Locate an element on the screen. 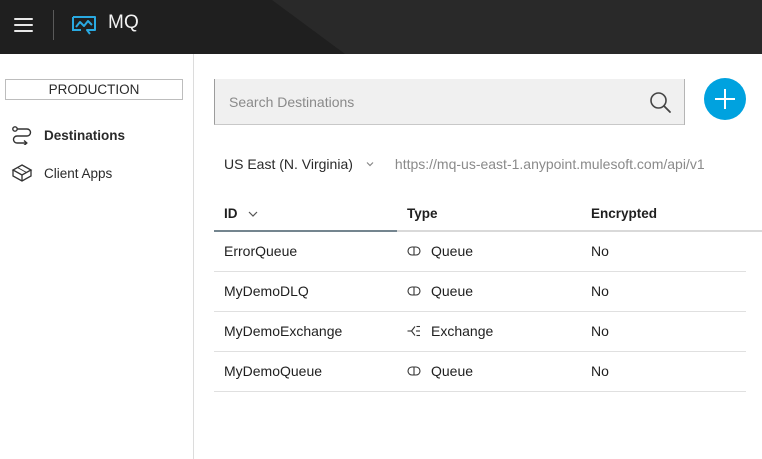  sidebar-item-destinations: Destinations is located at coordinates (97, 135).